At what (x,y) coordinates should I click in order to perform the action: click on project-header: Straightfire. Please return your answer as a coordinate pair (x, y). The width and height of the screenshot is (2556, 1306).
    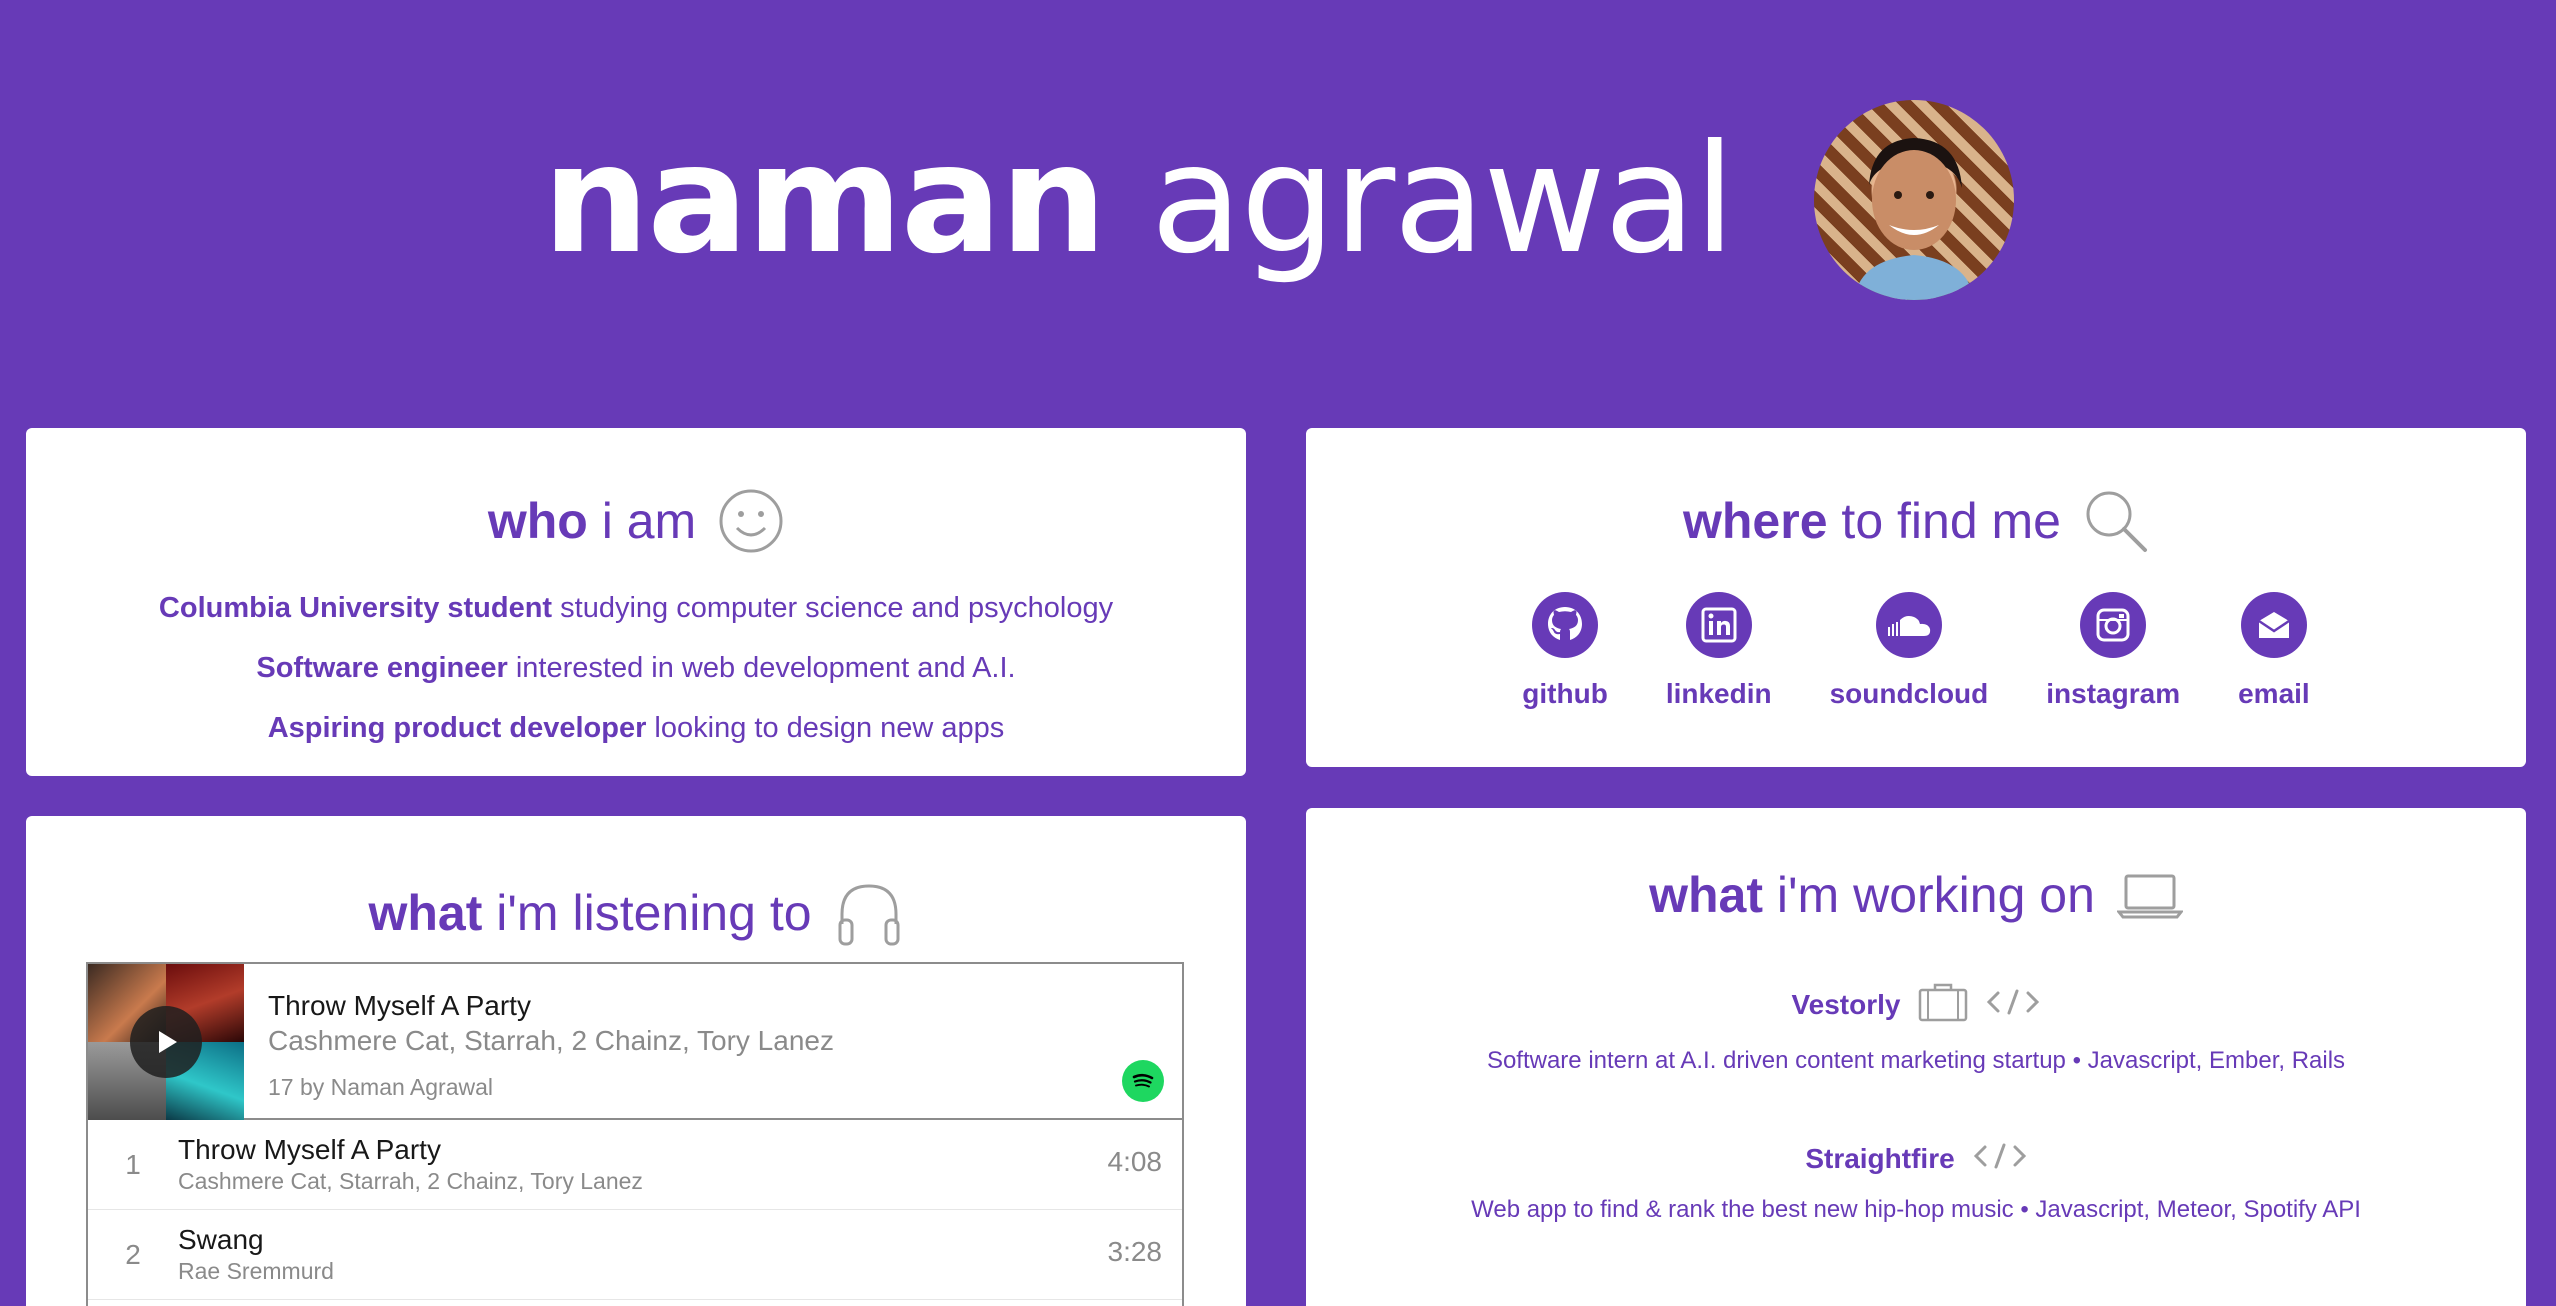
    Looking at the image, I should click on (1916, 1158).